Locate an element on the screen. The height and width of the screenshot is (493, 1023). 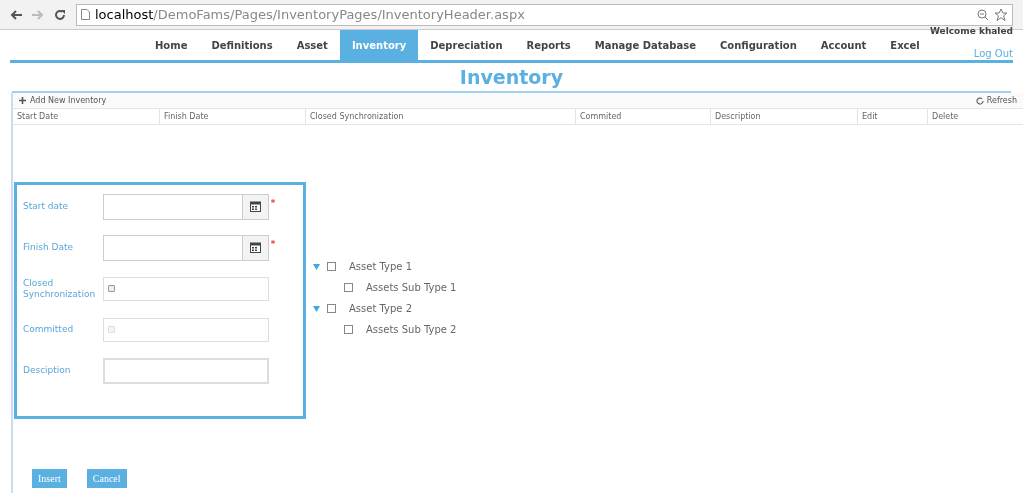
nav-tab: Manage Database is located at coordinates (645, 45).